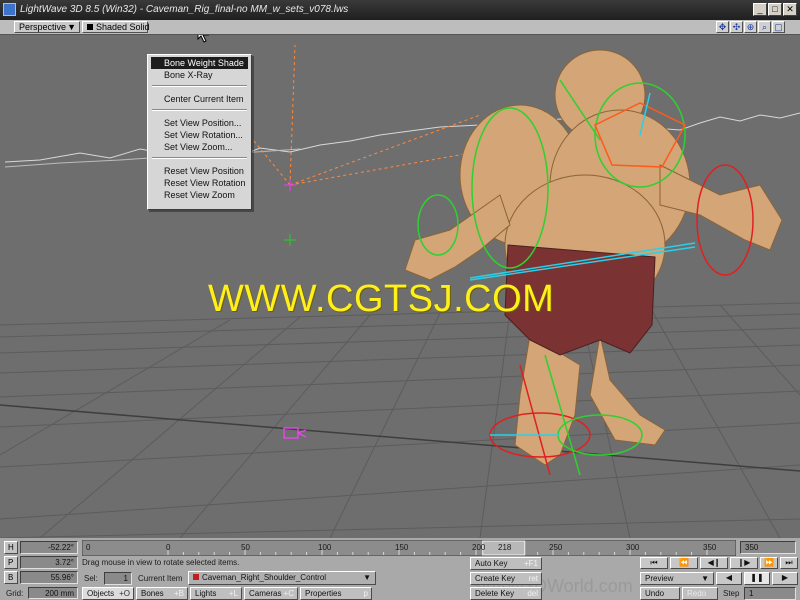 Image resolution: width=800 pixels, height=600 pixels. I want to click on tab-objects: Objects +O, so click(108, 593).